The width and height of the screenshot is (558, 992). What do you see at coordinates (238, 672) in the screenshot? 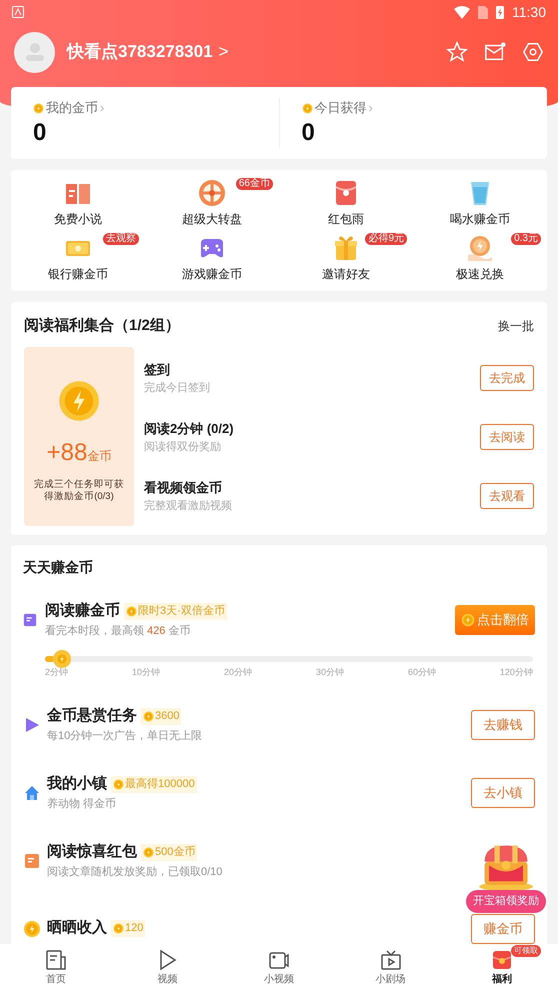
I see `milestone-label: 20分钟` at bounding box center [238, 672].